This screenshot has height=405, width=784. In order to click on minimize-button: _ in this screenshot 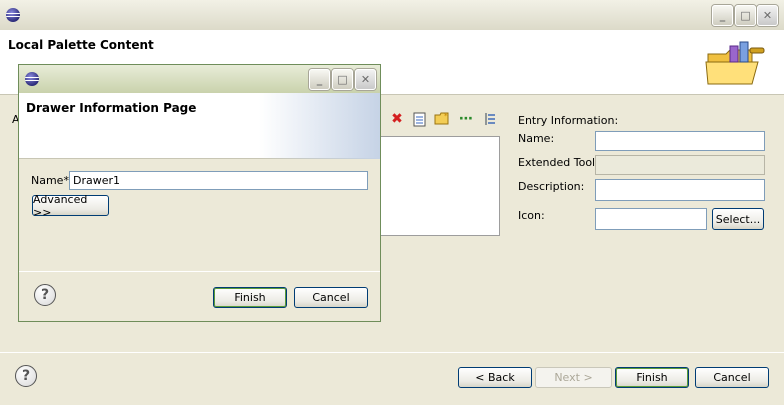, I will do `click(722, 15)`.